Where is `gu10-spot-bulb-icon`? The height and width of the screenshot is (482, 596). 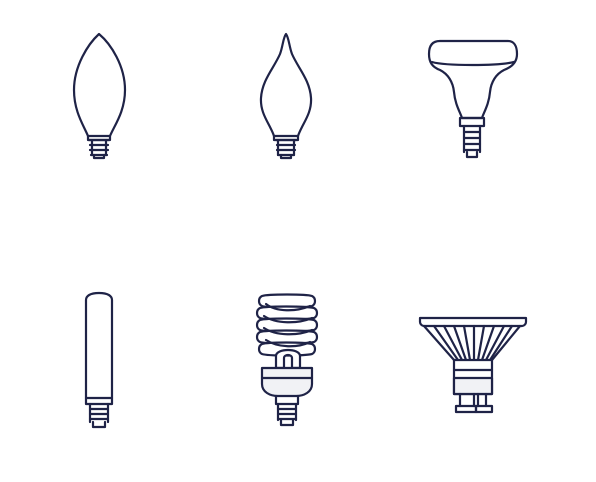
gu10-spot-bulb-icon is located at coordinates (473, 365).